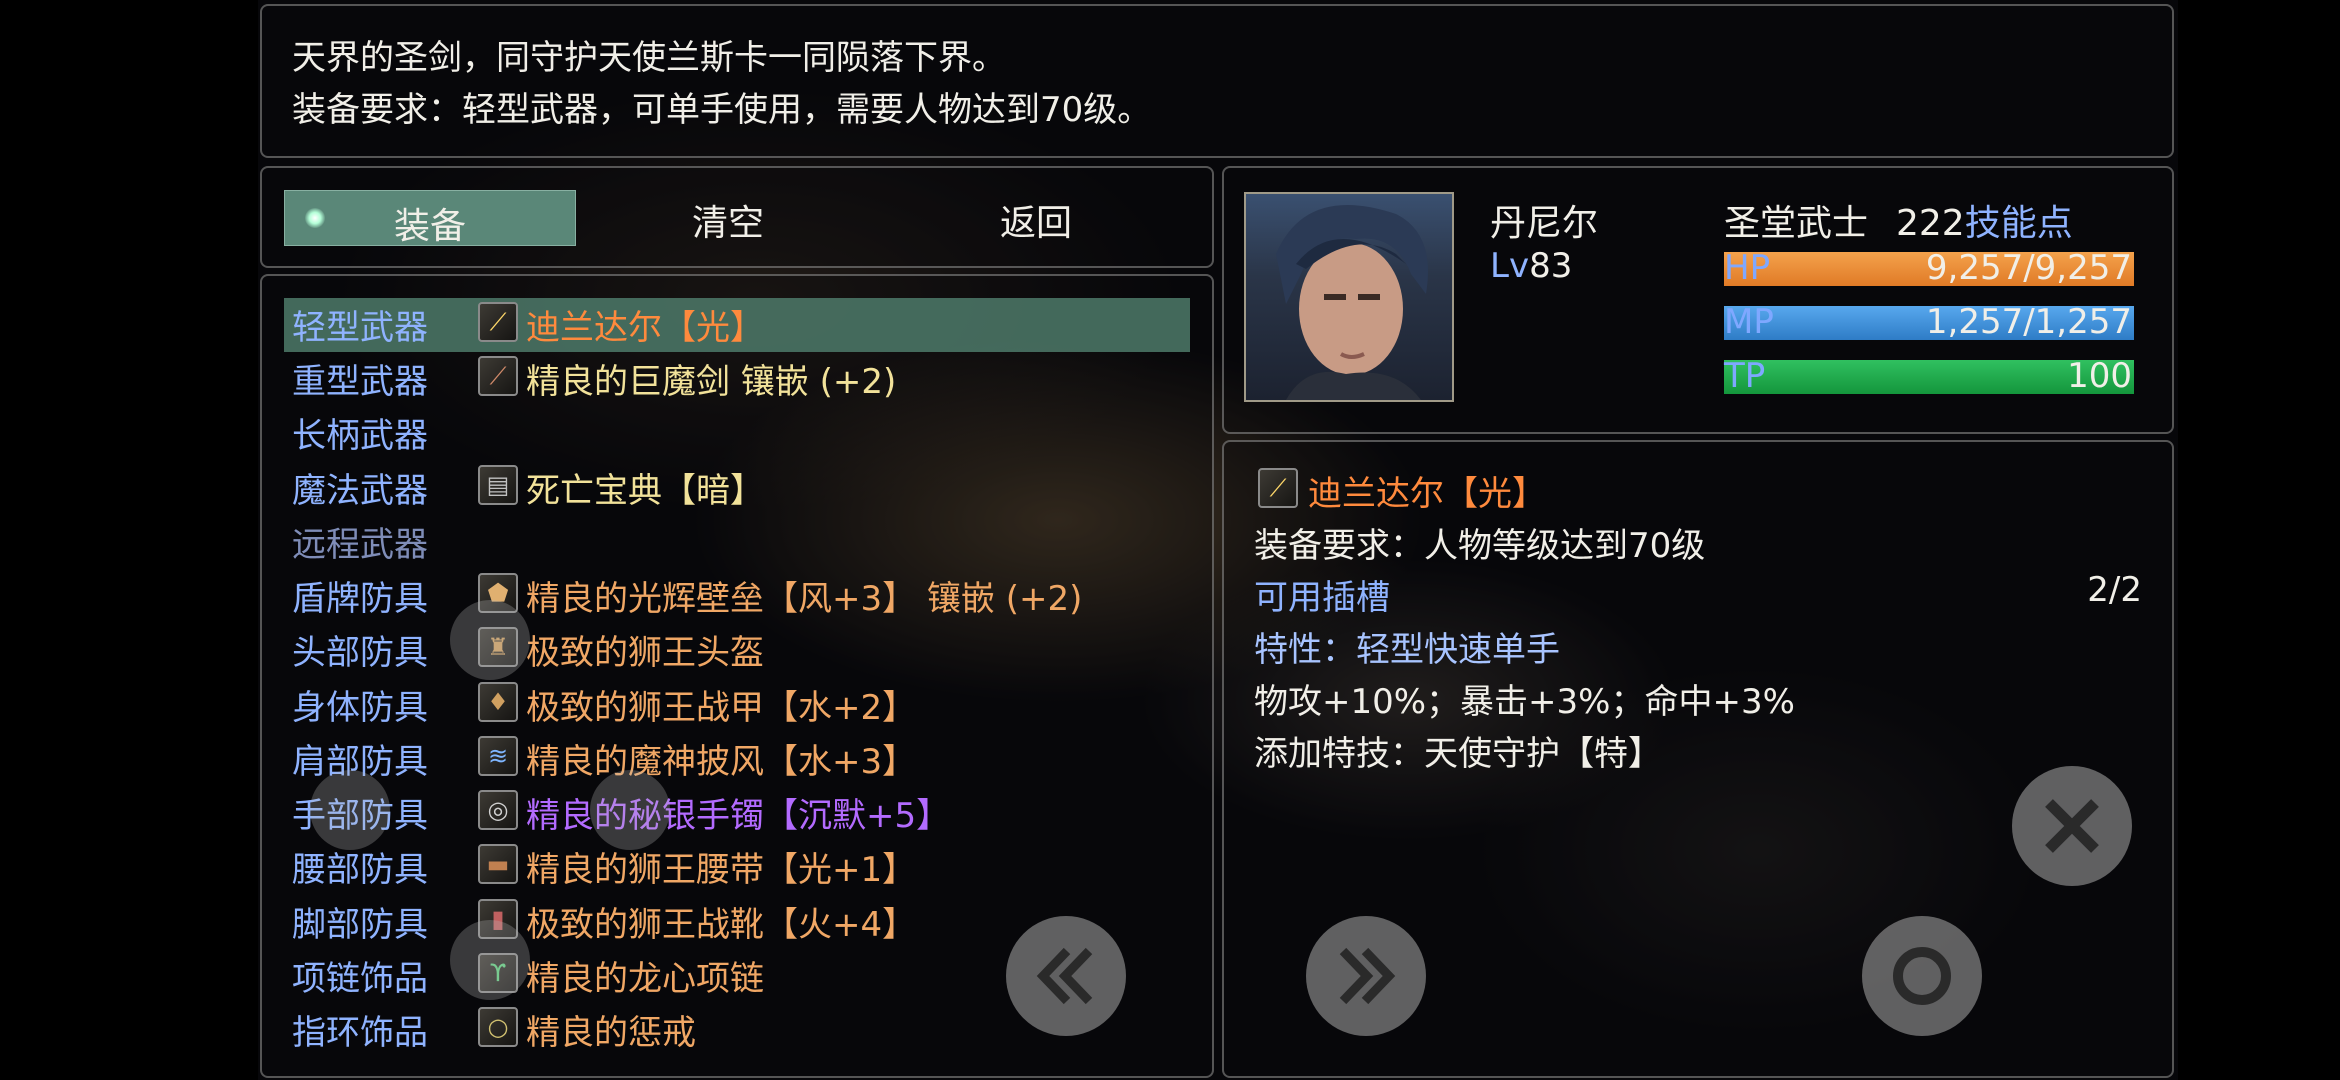  I want to click on skill-points-label: 技能点, so click(2018, 223).